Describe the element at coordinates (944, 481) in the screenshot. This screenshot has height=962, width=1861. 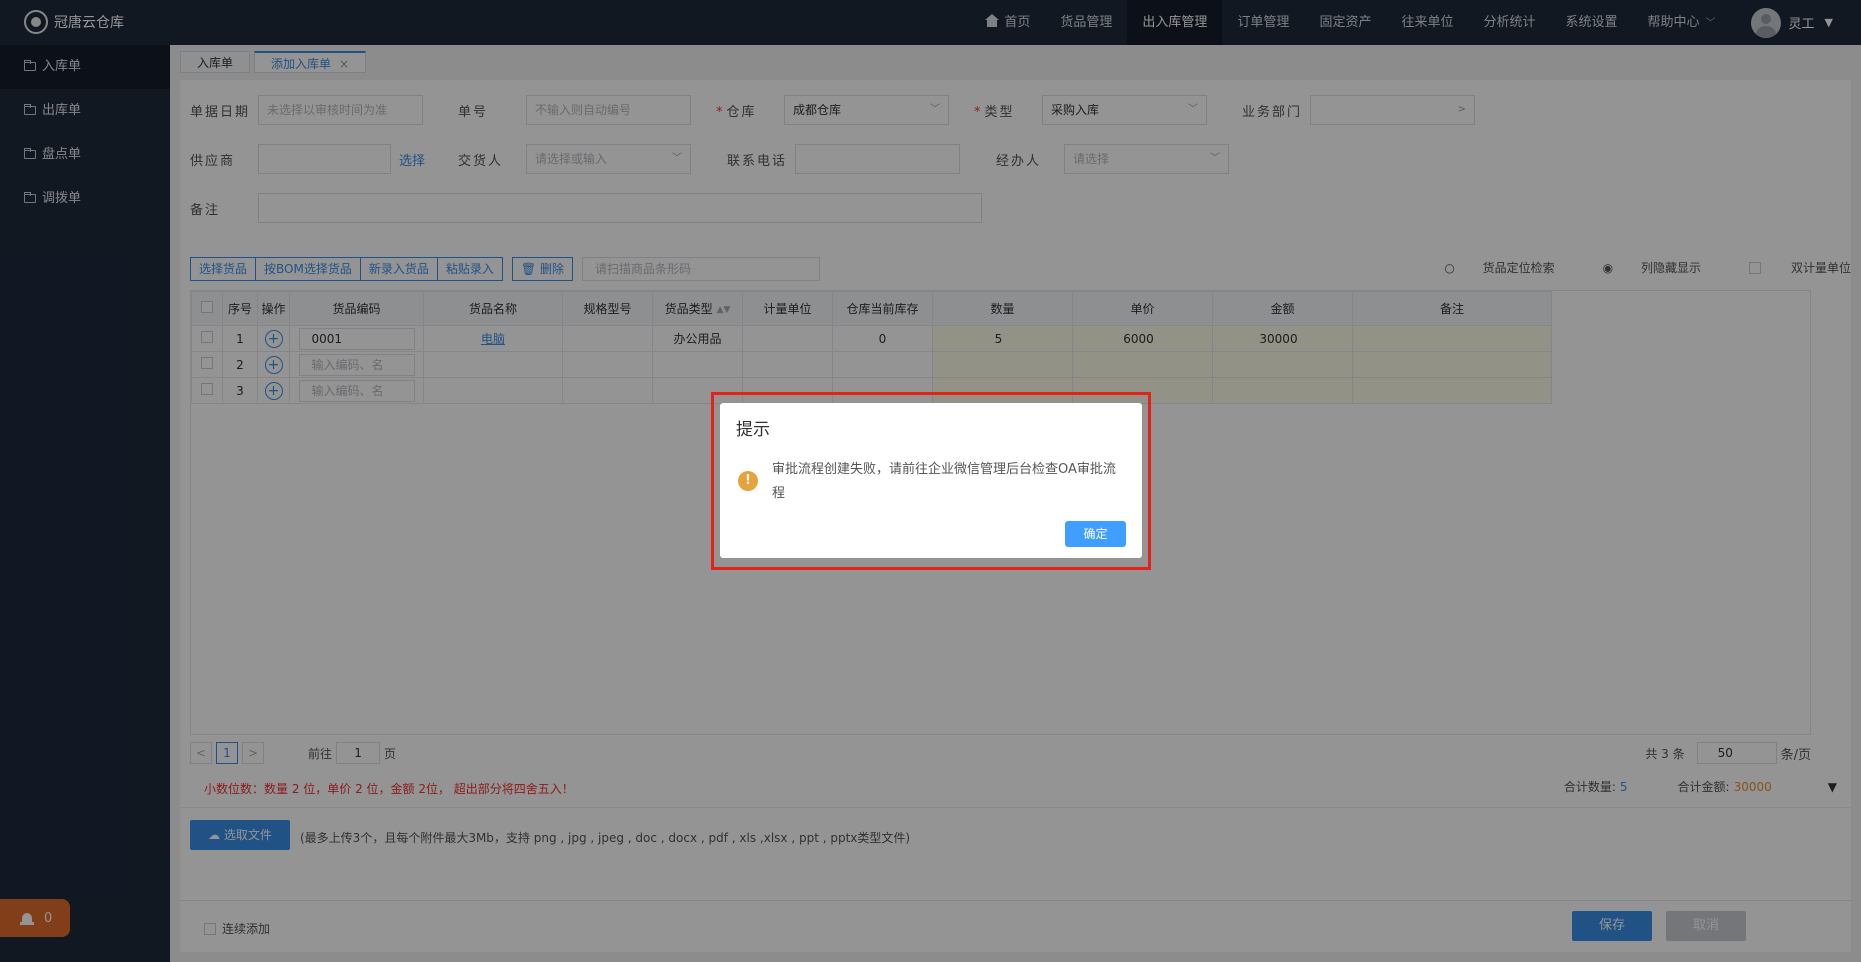
I see `dialog-message: 审批流程创建失败，请前往企业微信管理后台检查OA审批流程` at that location.